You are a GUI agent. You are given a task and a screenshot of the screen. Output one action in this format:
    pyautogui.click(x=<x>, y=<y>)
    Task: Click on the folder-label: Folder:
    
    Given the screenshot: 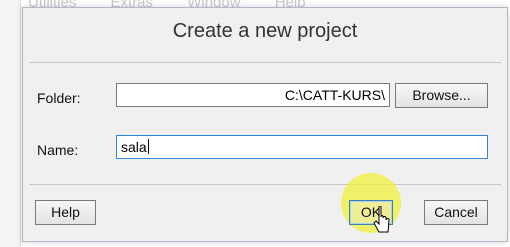 What is the action you would take?
    pyautogui.click(x=59, y=98)
    